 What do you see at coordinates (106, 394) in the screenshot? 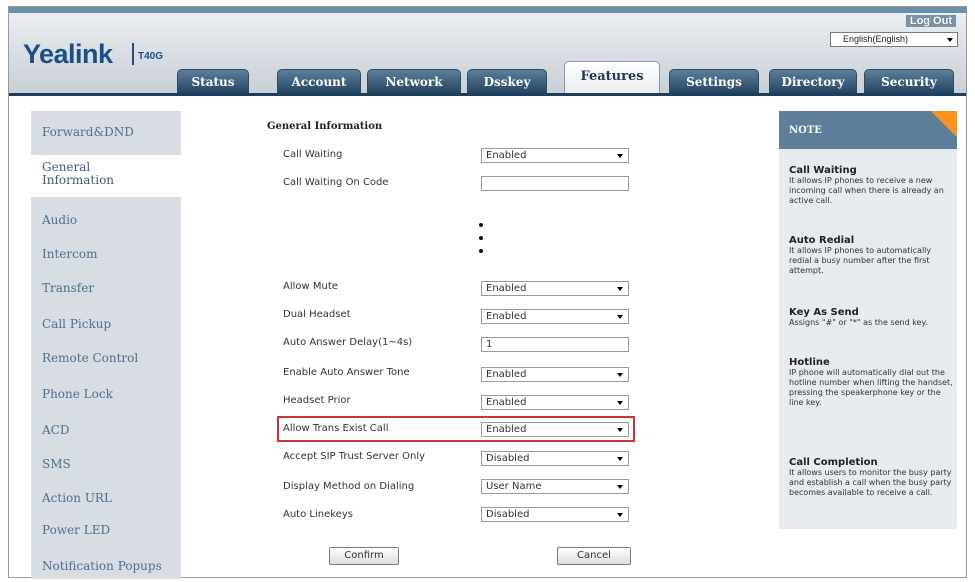
I see `sidebar-item-phone-lock: Phone Lock` at bounding box center [106, 394].